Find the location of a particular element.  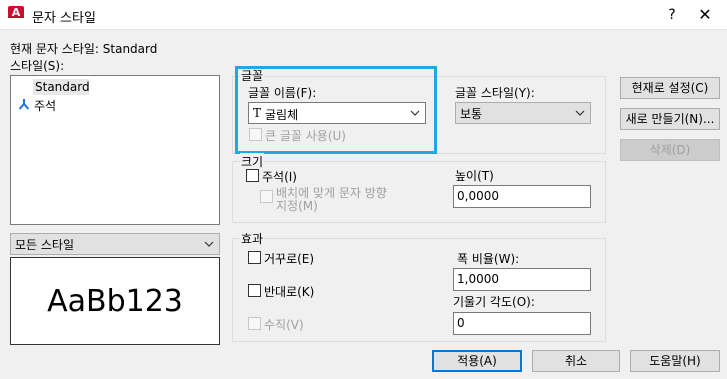

vertical-label: 수직(V) is located at coordinates (284, 325).